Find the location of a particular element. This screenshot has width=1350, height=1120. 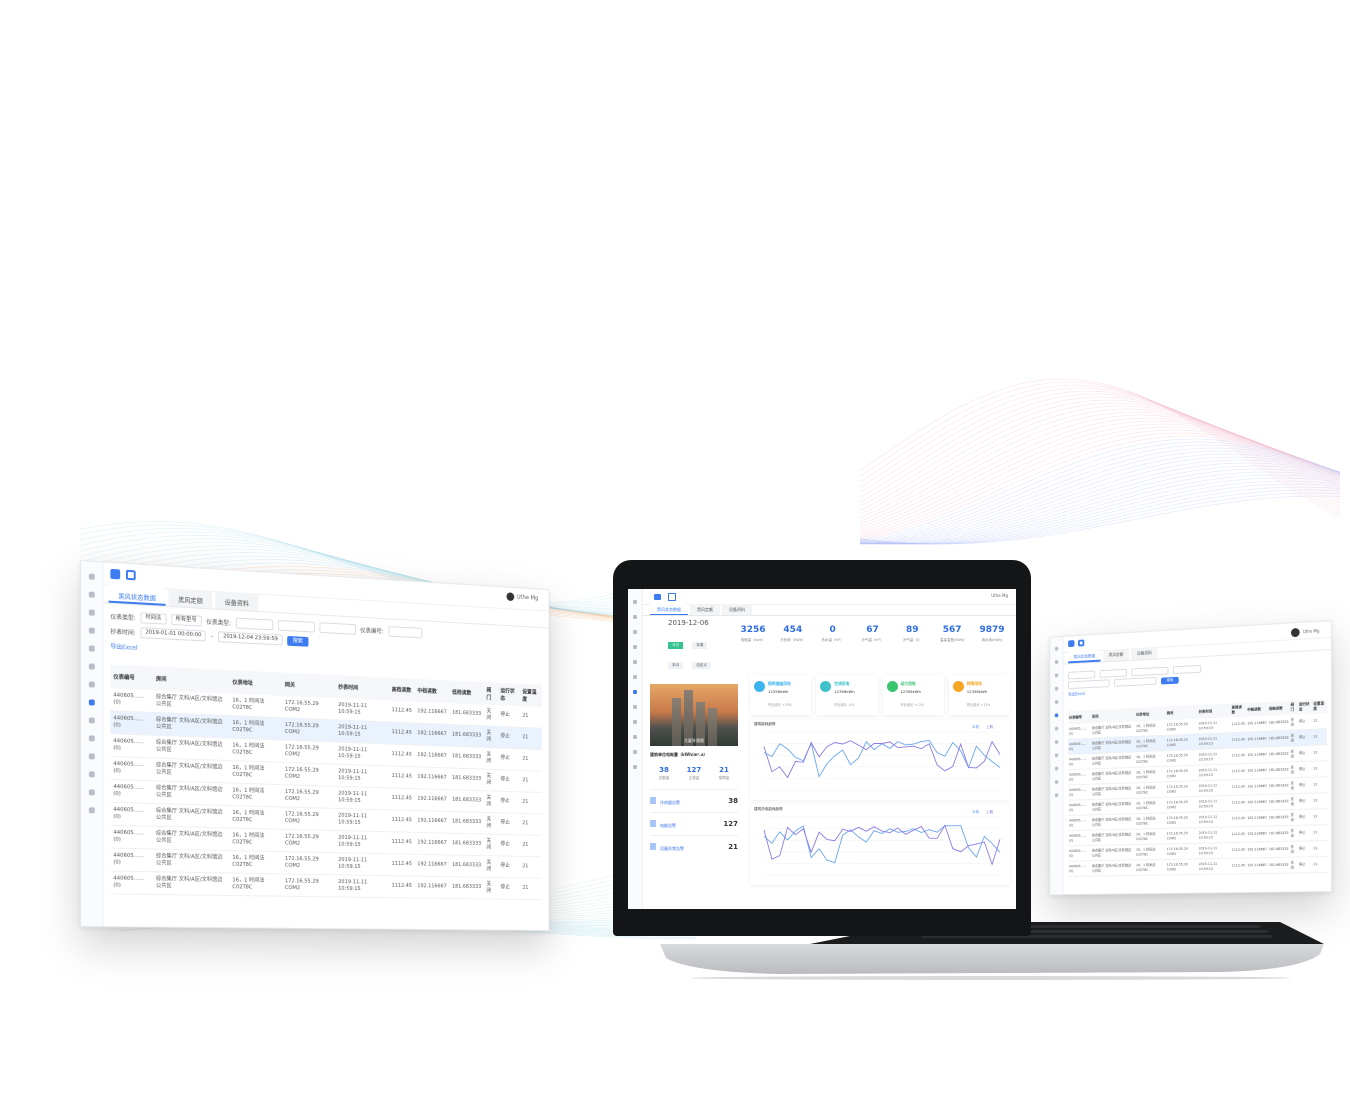

energy-card: 动力用电 12356kWh 环比增长 +12% is located at coordinates (913, 695).